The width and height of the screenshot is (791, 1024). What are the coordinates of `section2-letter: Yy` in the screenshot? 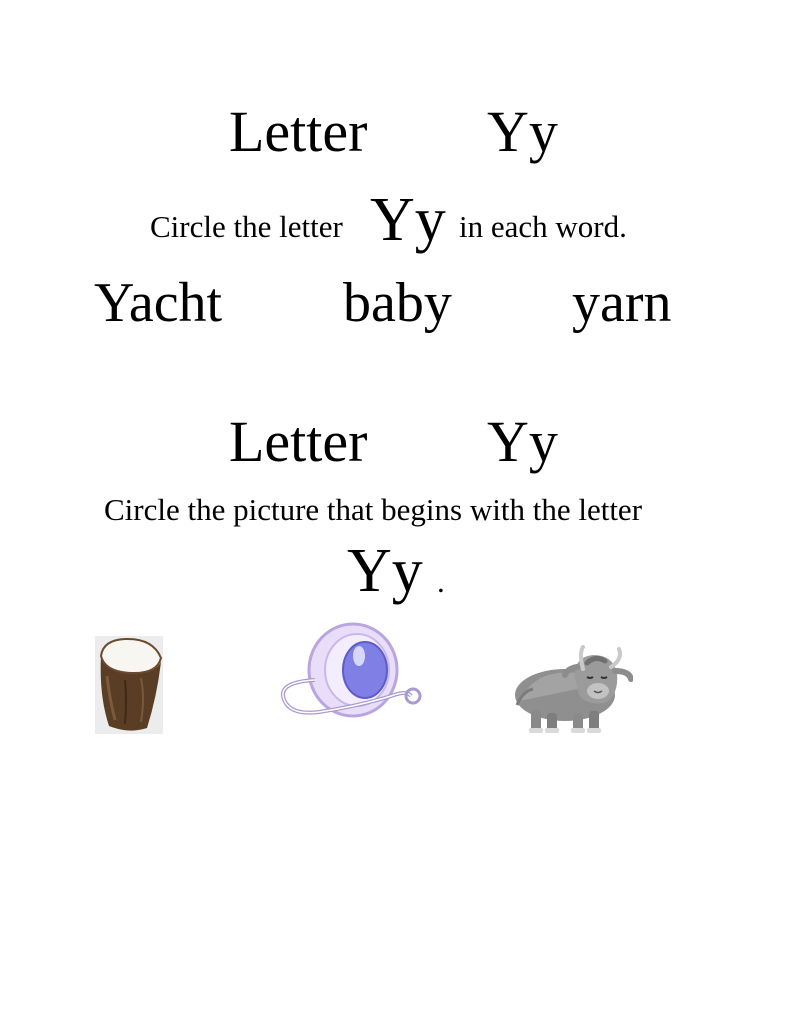 It's located at (385, 571).